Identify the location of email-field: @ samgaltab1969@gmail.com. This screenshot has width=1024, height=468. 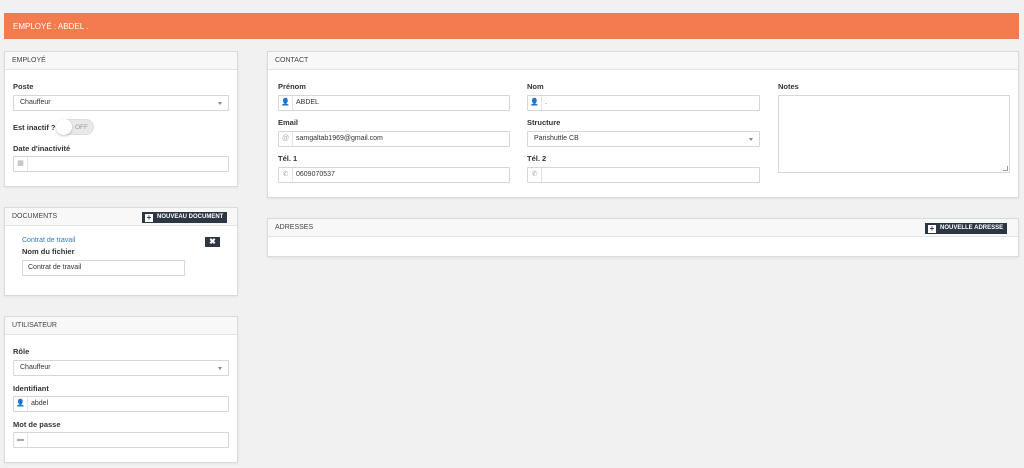
(394, 139).